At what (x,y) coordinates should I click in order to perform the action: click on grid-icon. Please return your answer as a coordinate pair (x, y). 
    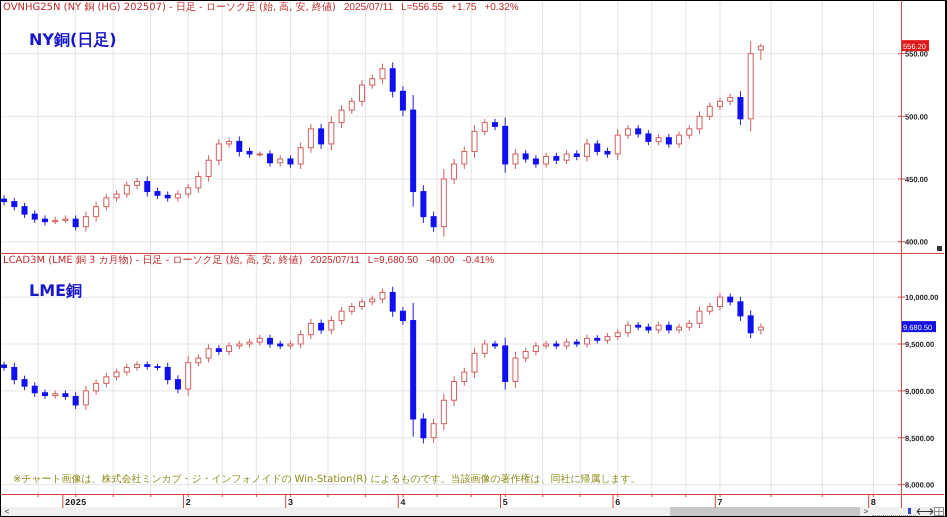
    Looking at the image, I should click on (939, 511).